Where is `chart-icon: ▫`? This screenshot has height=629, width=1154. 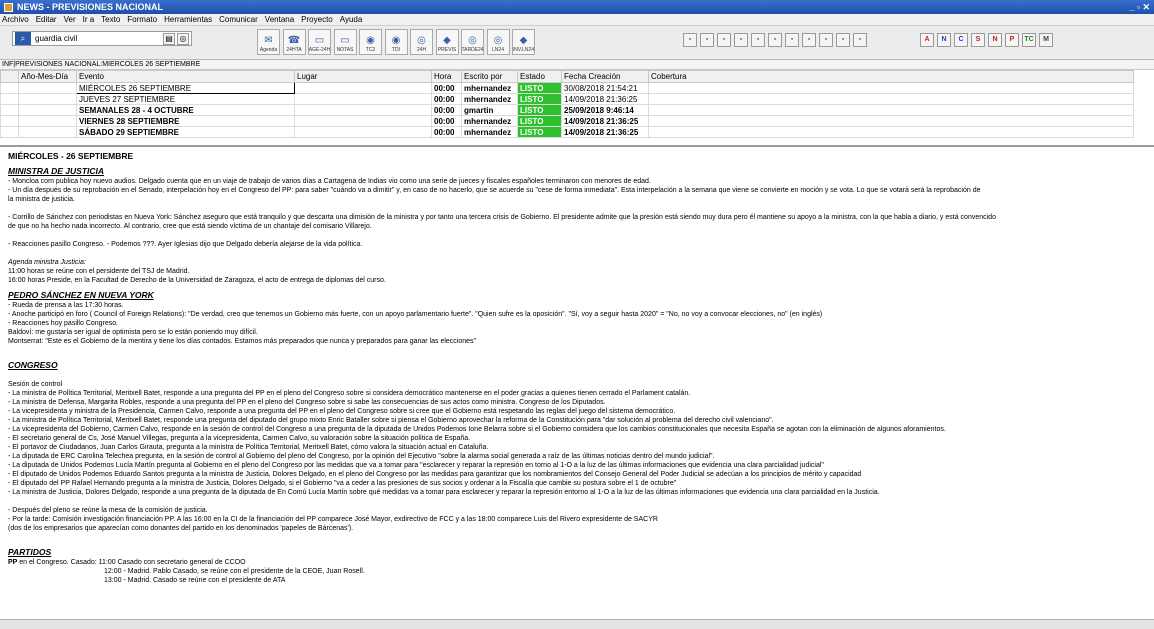
chart-icon: ▫ is located at coordinates (758, 40).